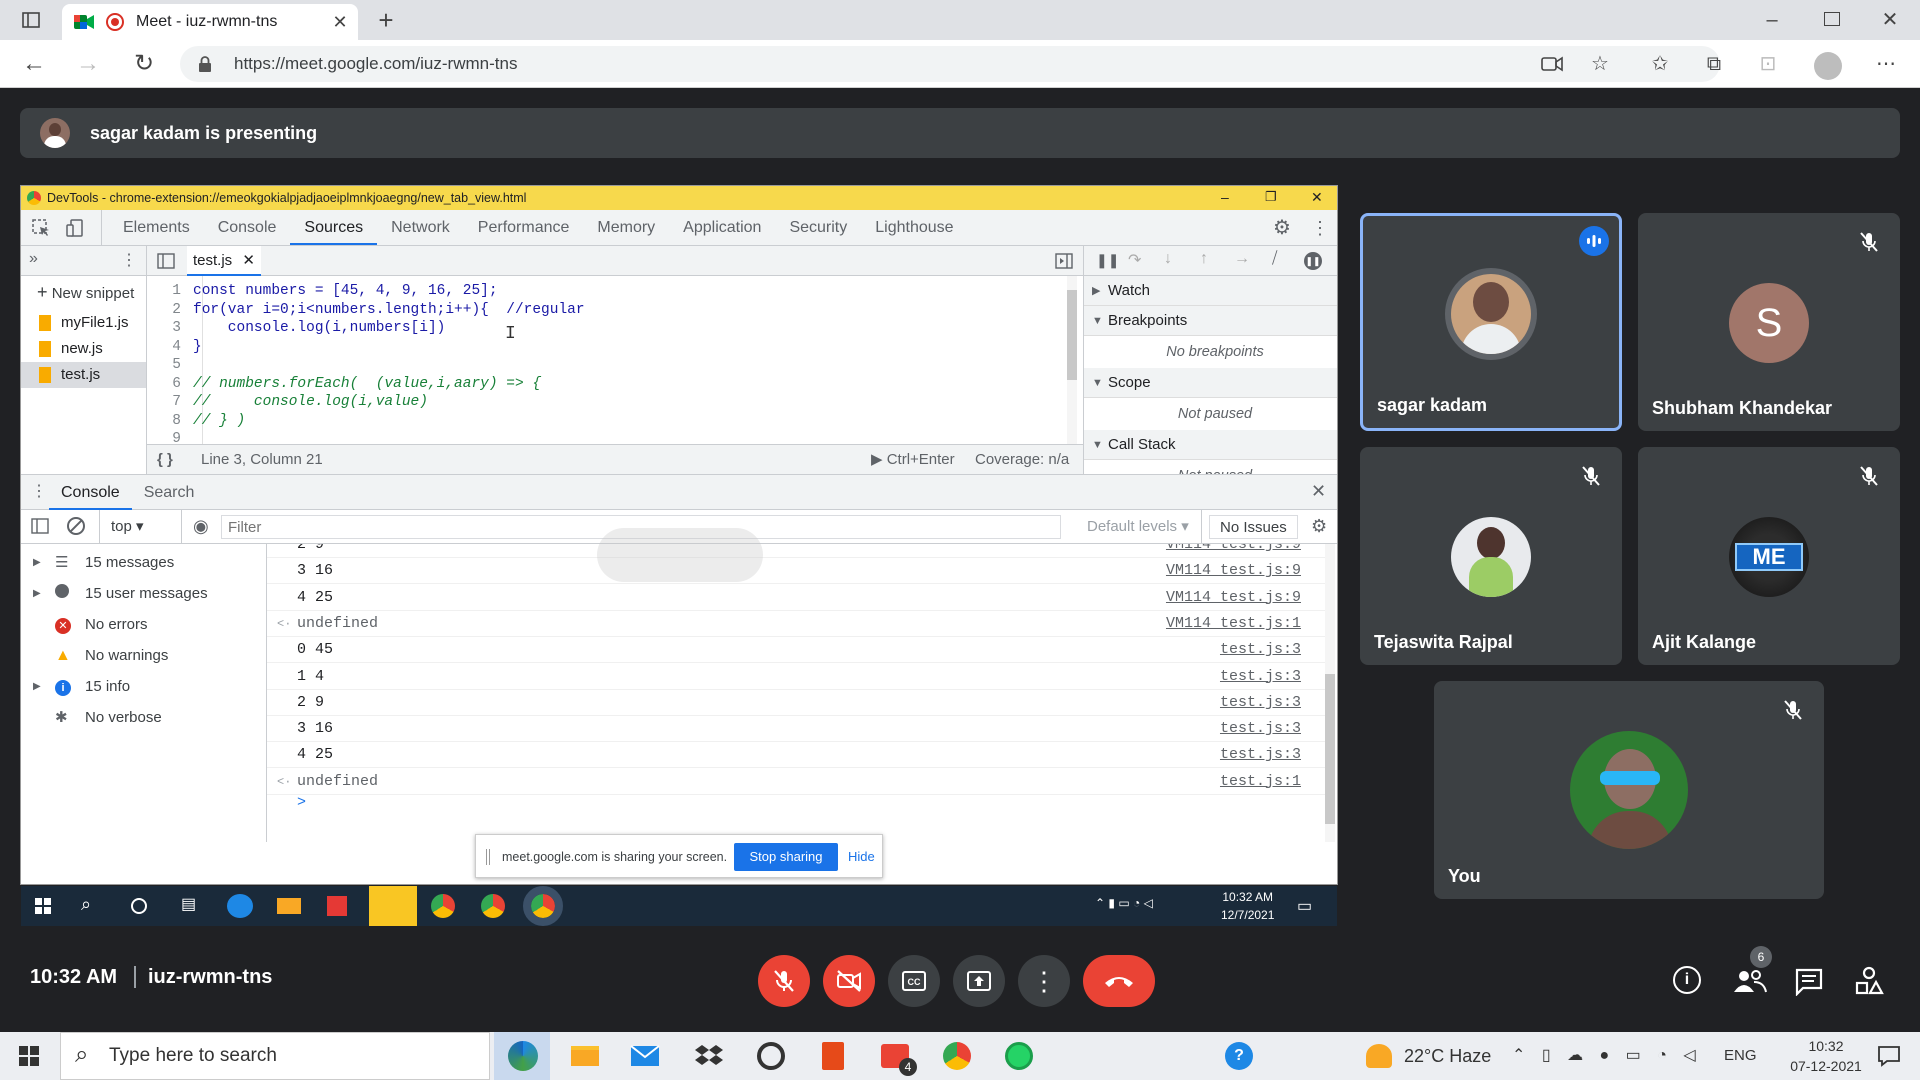 Image resolution: width=1920 pixels, height=1080 pixels. What do you see at coordinates (786, 857) in the screenshot?
I see `stop-sharing-button: Stop sharing` at bounding box center [786, 857].